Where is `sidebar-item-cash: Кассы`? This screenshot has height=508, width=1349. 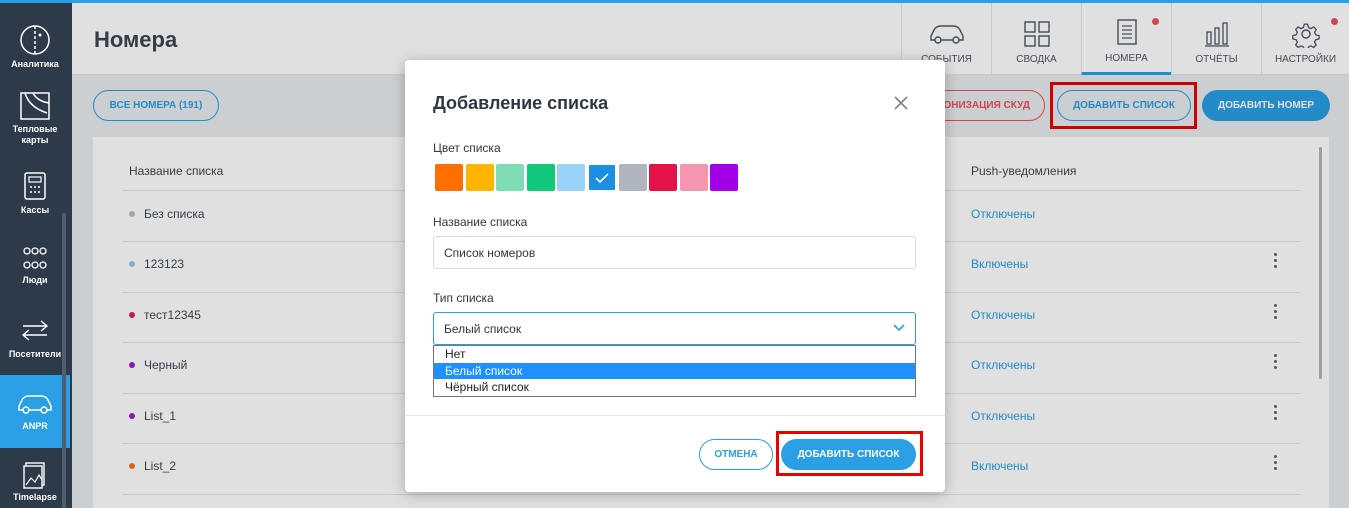
sidebar-item-cash: Кассы is located at coordinates (35, 197).